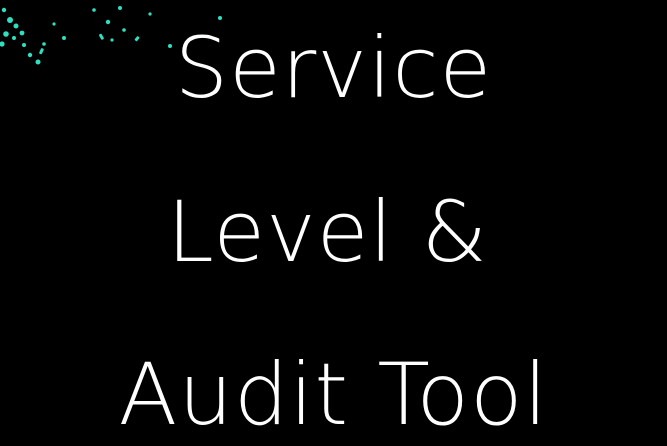 This screenshot has height=446, width=667. What do you see at coordinates (327, 232) in the screenshot?
I see `title-line-2: Level &` at bounding box center [327, 232].